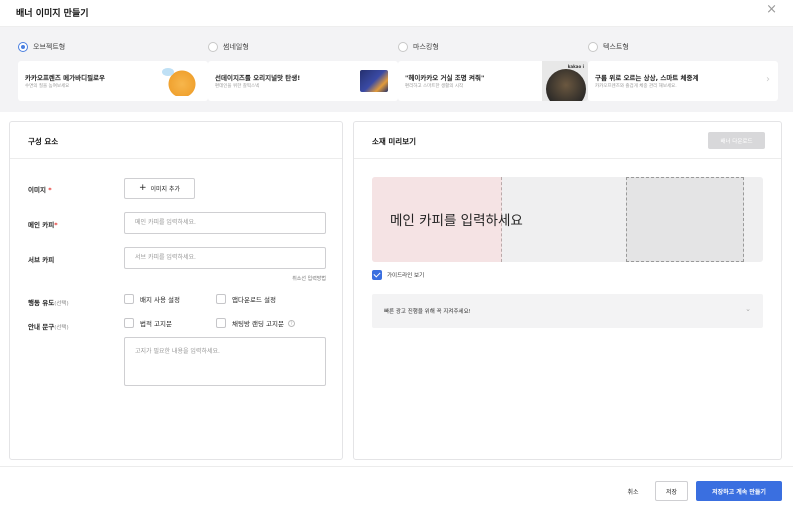 The image size is (793, 510). What do you see at coordinates (43, 141) in the screenshot?
I see `panel-title: 구성 요소` at bounding box center [43, 141].